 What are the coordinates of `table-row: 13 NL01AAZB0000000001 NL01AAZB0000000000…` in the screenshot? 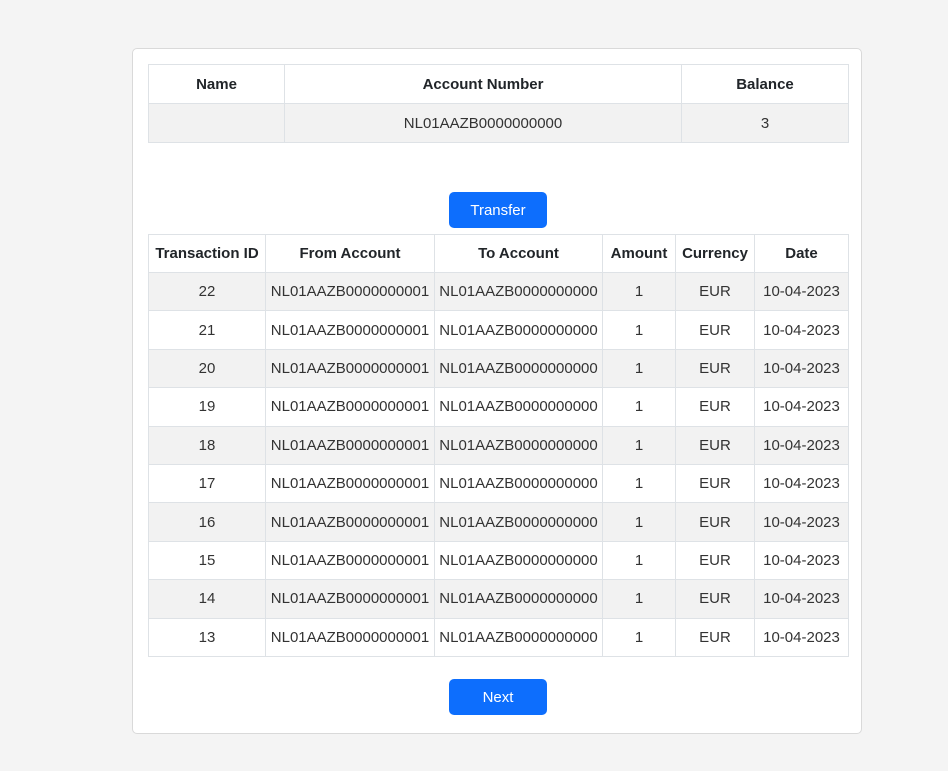 It's located at (498, 637).